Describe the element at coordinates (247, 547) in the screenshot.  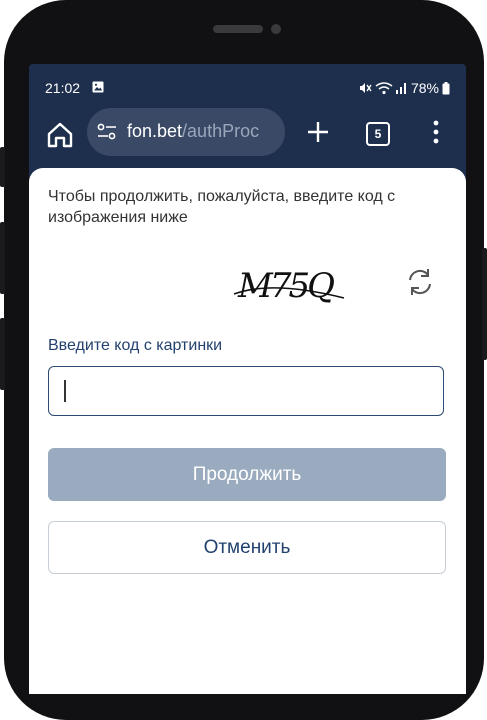
I see `cancel-button: Отменить` at that location.